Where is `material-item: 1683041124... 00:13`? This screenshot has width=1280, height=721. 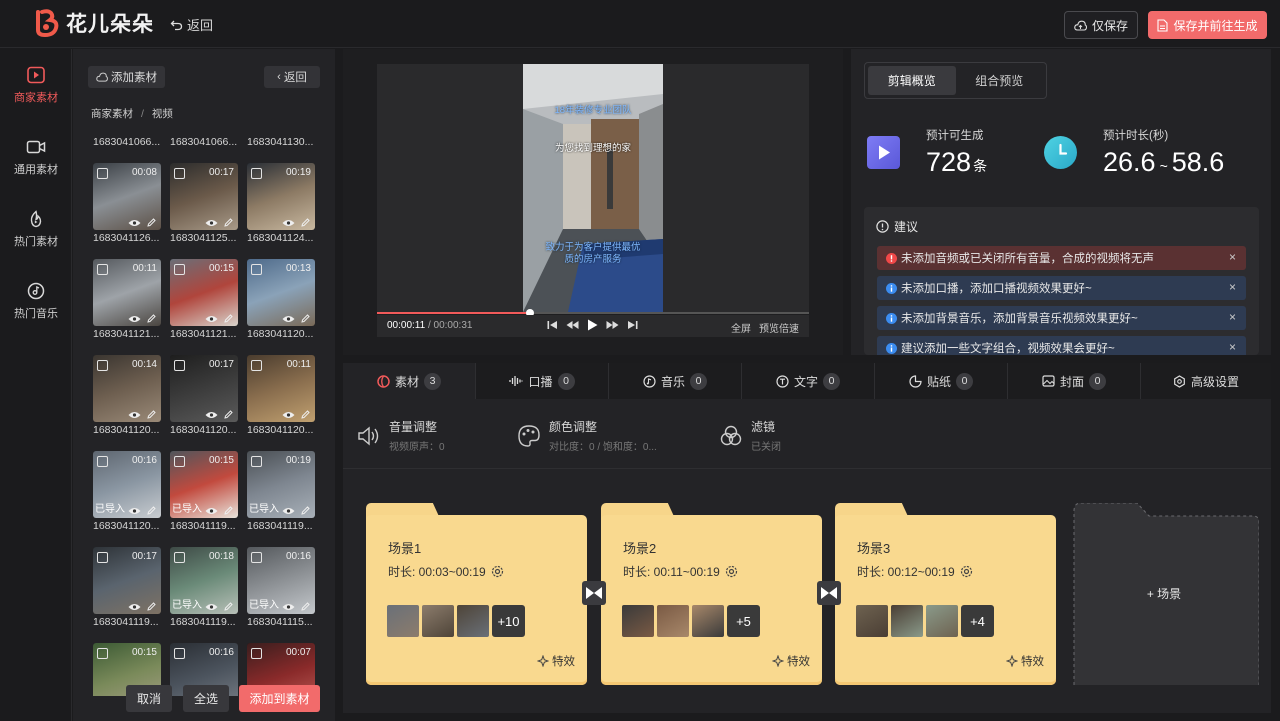
material-item: 1683041124... 00:13 is located at coordinates (281, 279).